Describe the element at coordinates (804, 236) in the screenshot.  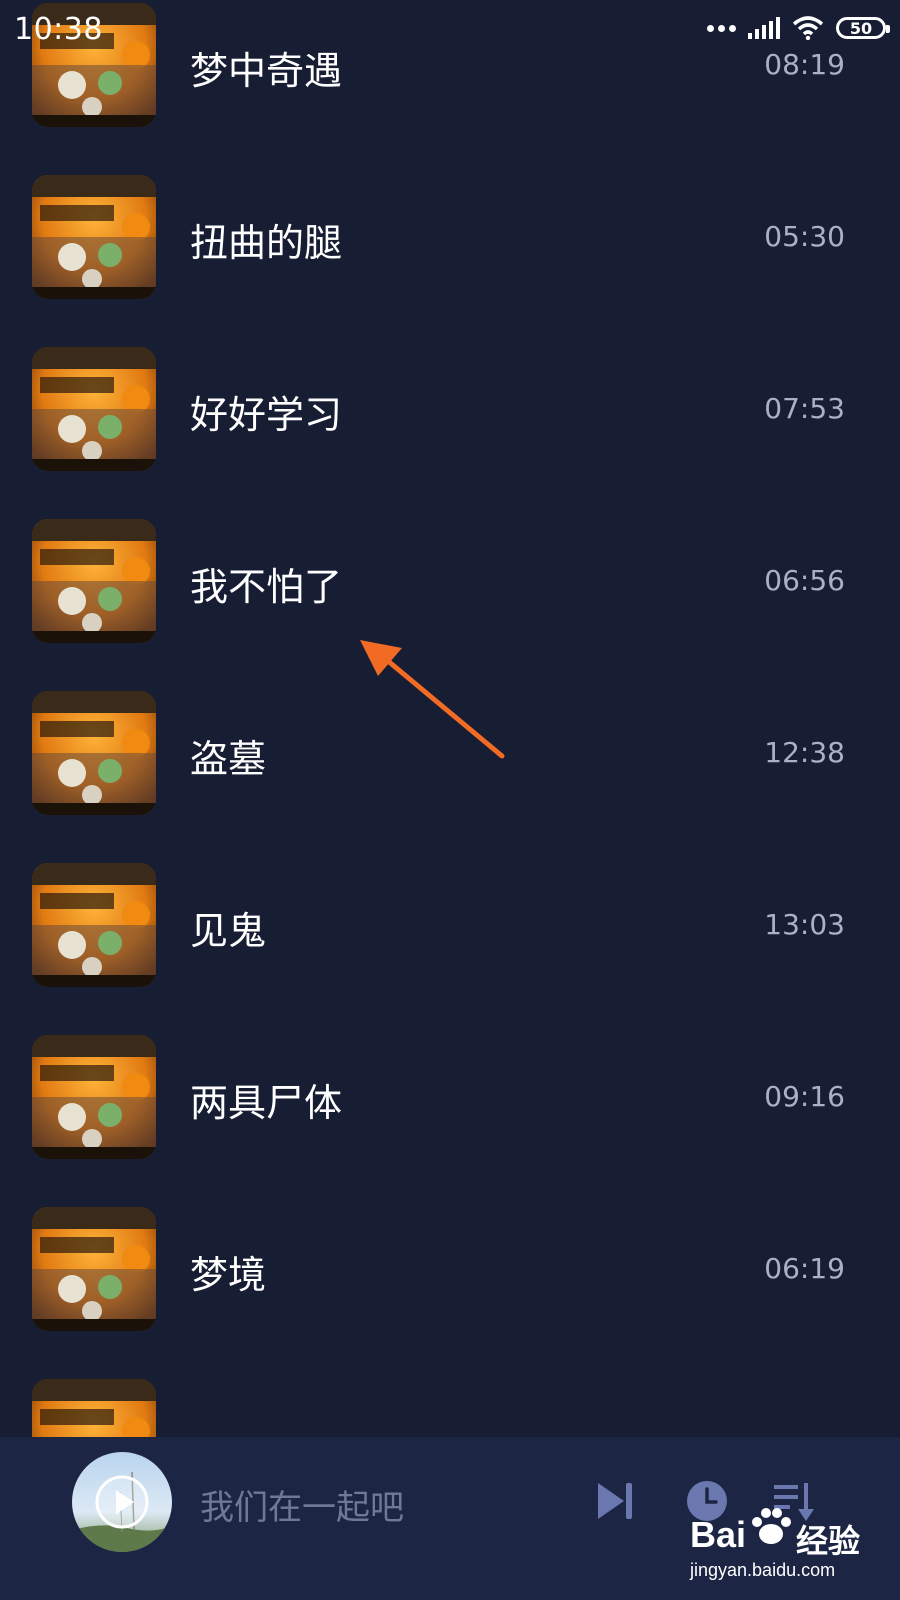
I see `song-duration: 05:30` at that location.